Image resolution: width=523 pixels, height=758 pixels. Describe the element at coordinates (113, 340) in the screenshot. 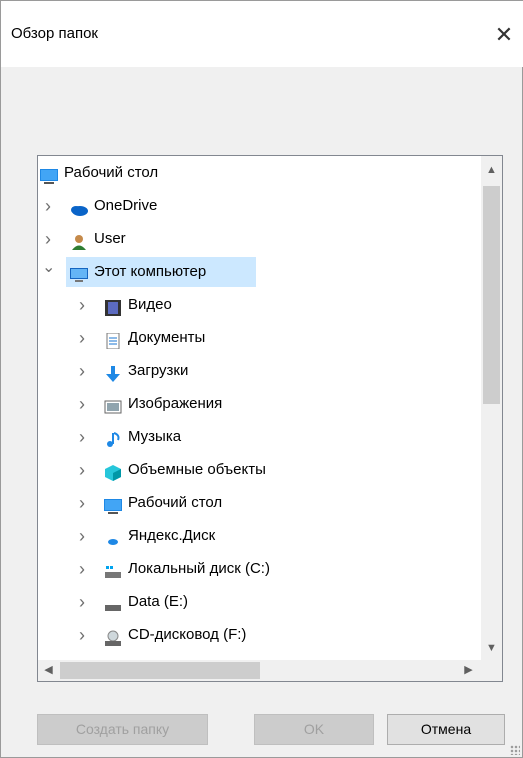

I see `documents-icon` at that location.